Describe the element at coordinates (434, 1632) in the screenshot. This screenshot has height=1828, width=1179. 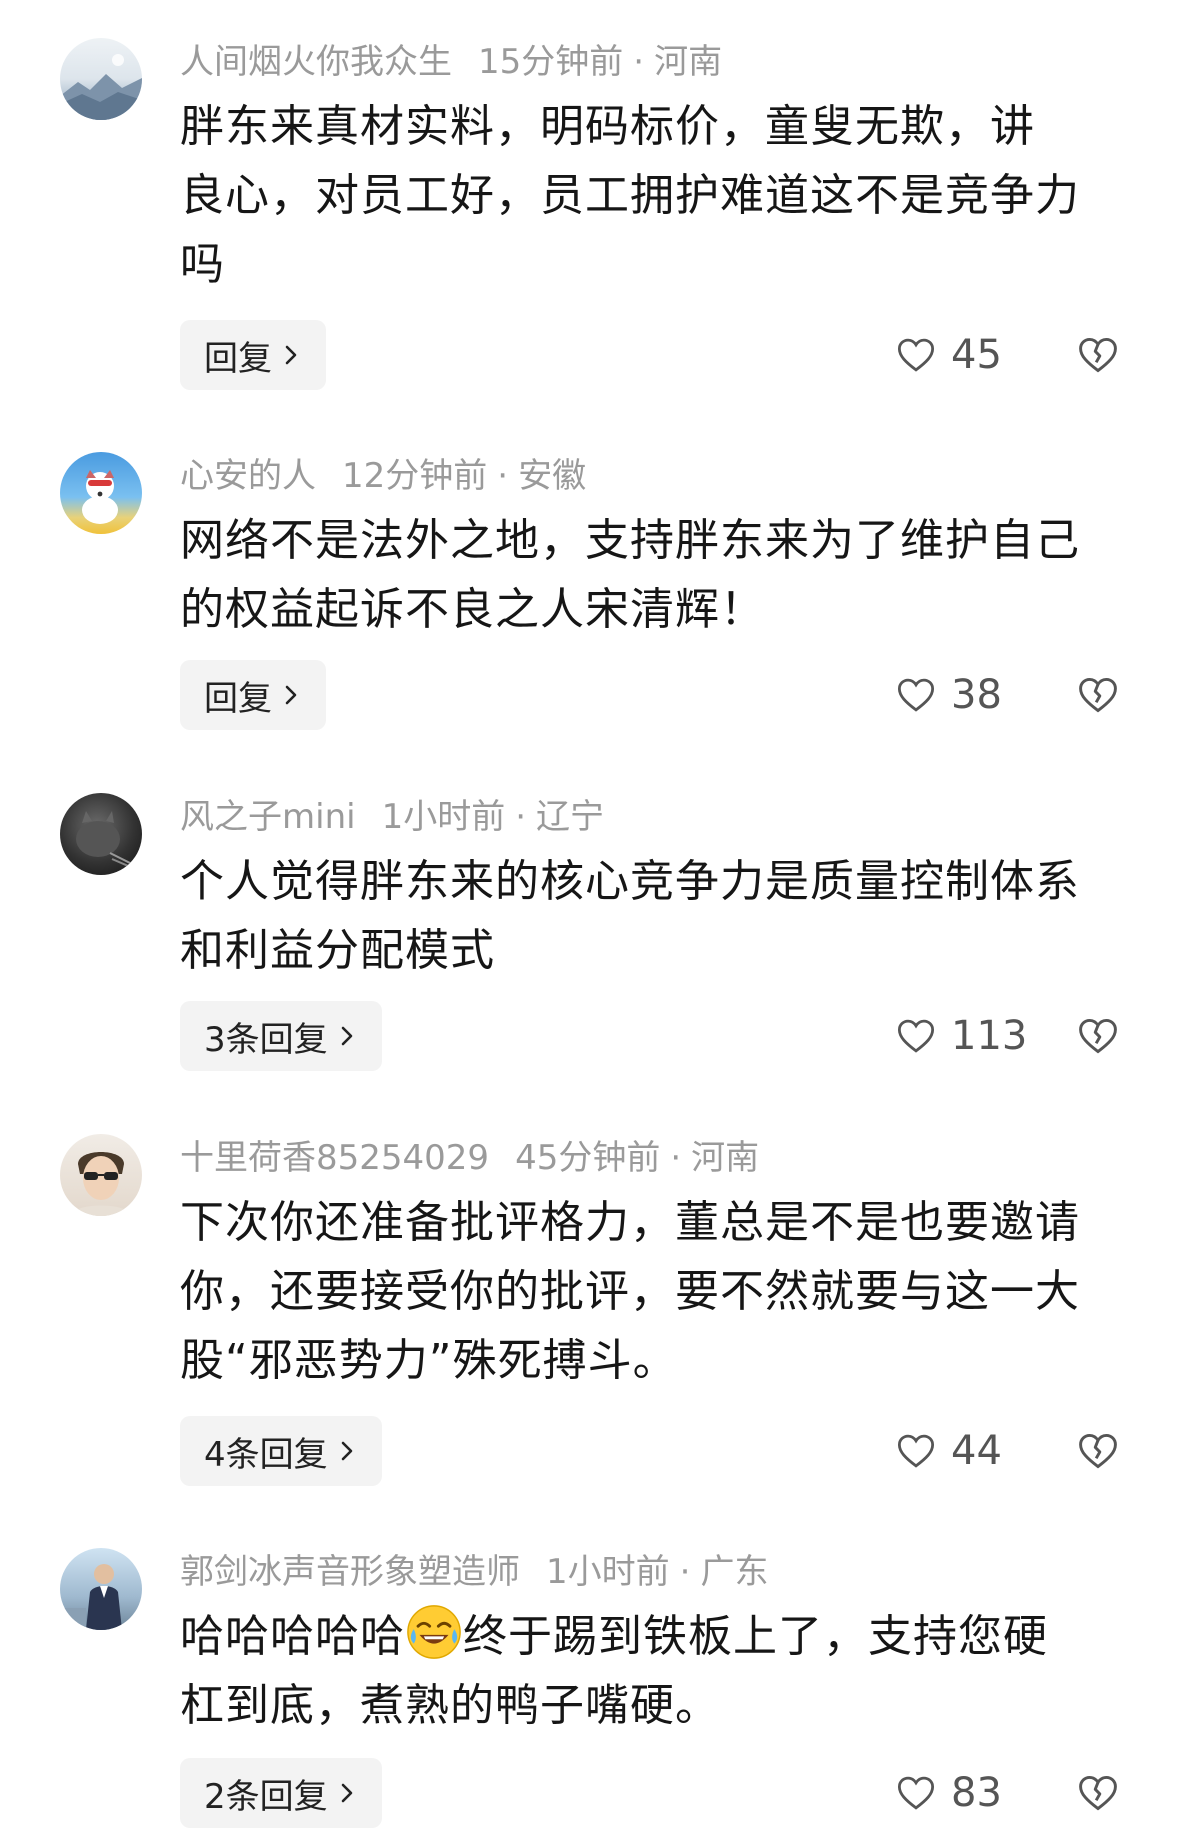
I see `joy-emoji-icon` at that location.